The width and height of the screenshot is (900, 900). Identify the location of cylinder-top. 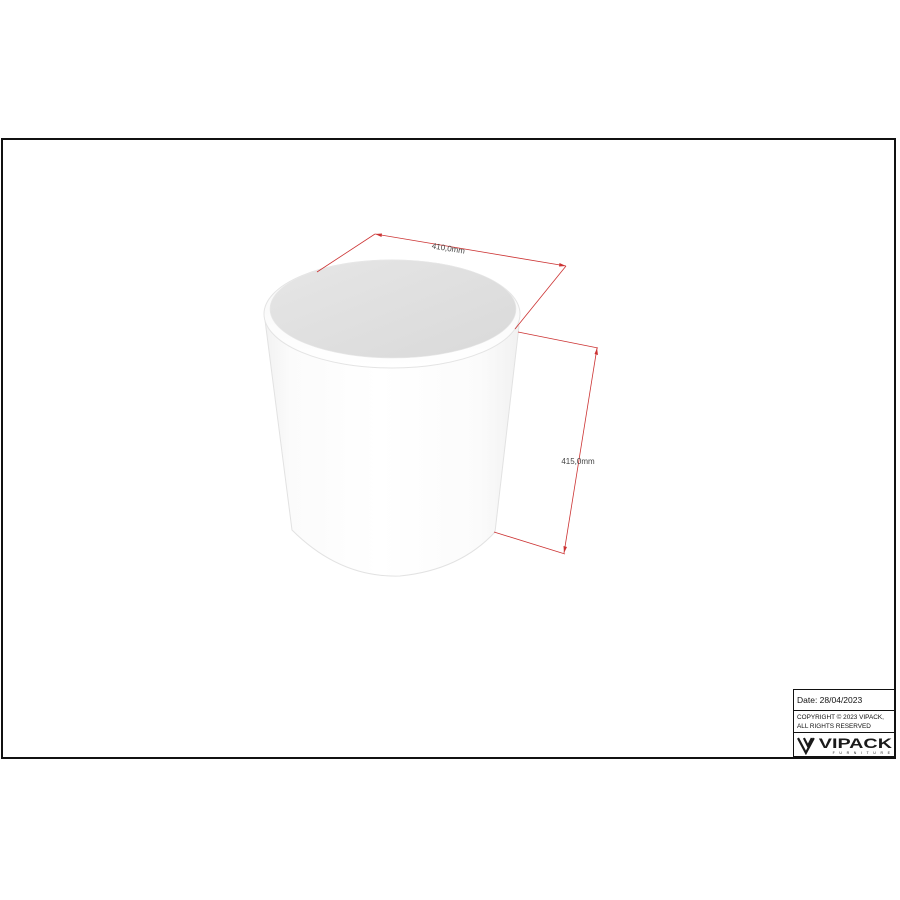
(393, 309).